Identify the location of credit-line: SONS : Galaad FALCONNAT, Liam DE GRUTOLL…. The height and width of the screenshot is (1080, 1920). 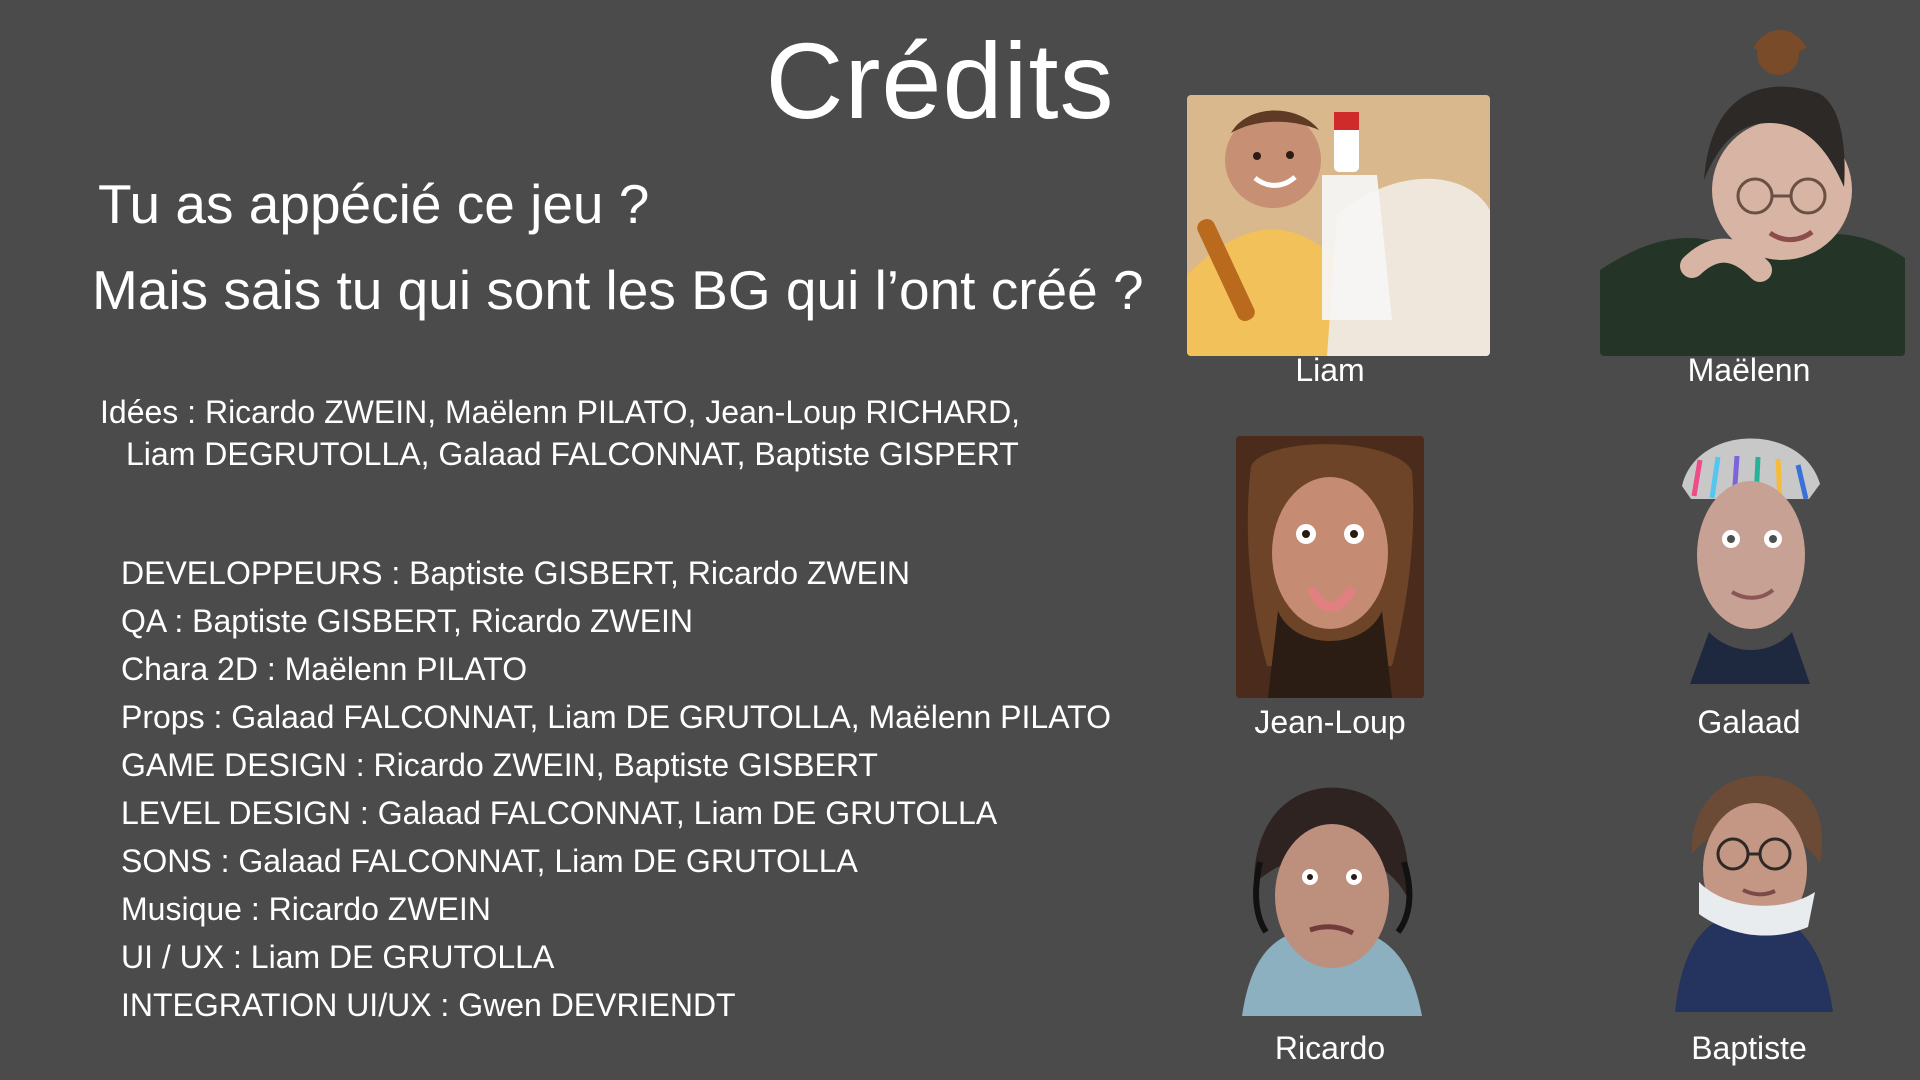
(489, 861).